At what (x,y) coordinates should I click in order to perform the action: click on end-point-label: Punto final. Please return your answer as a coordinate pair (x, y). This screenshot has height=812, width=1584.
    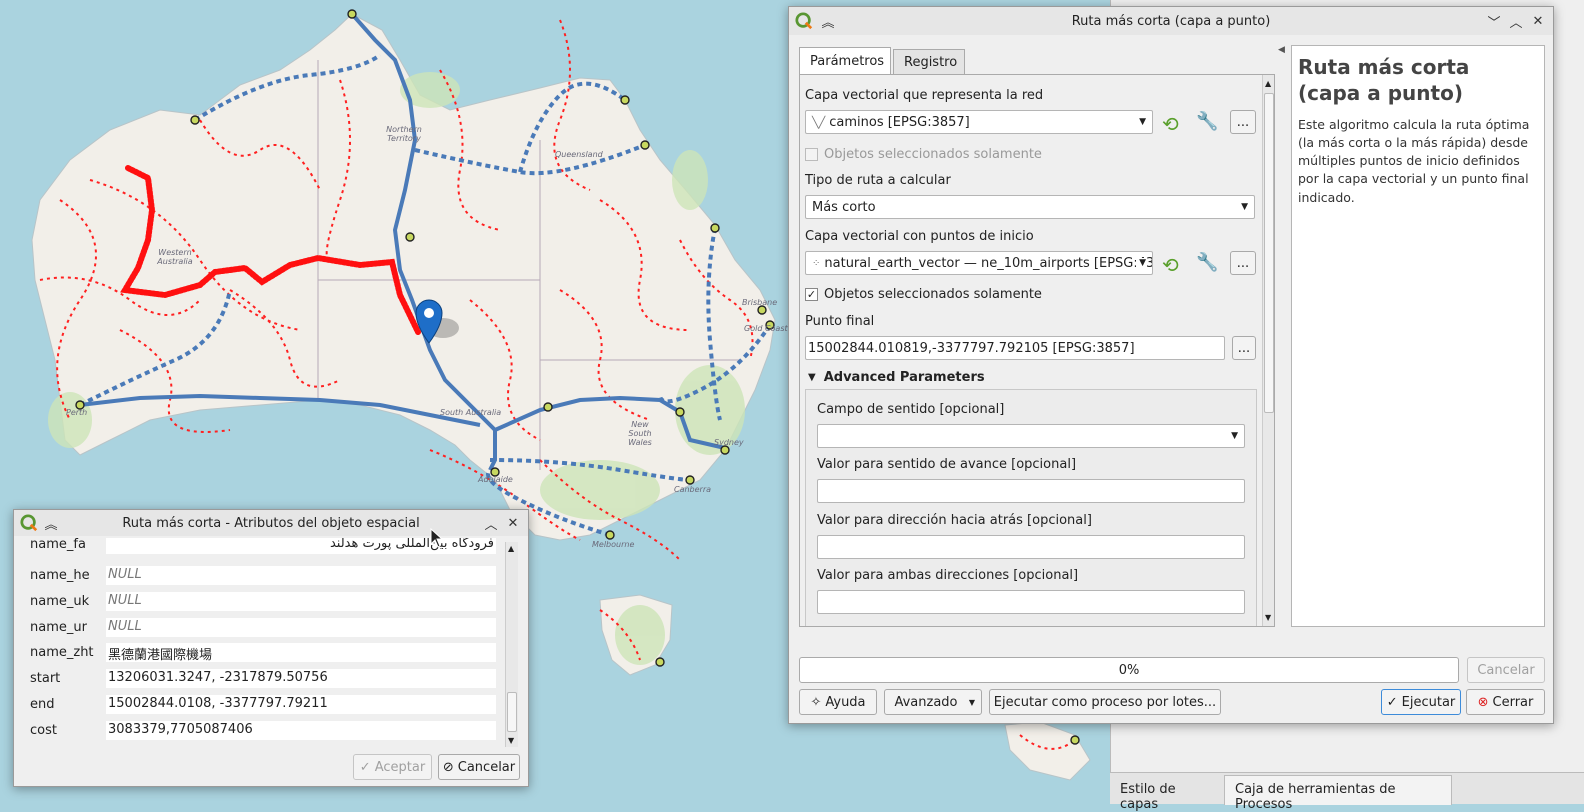
    Looking at the image, I should click on (840, 321).